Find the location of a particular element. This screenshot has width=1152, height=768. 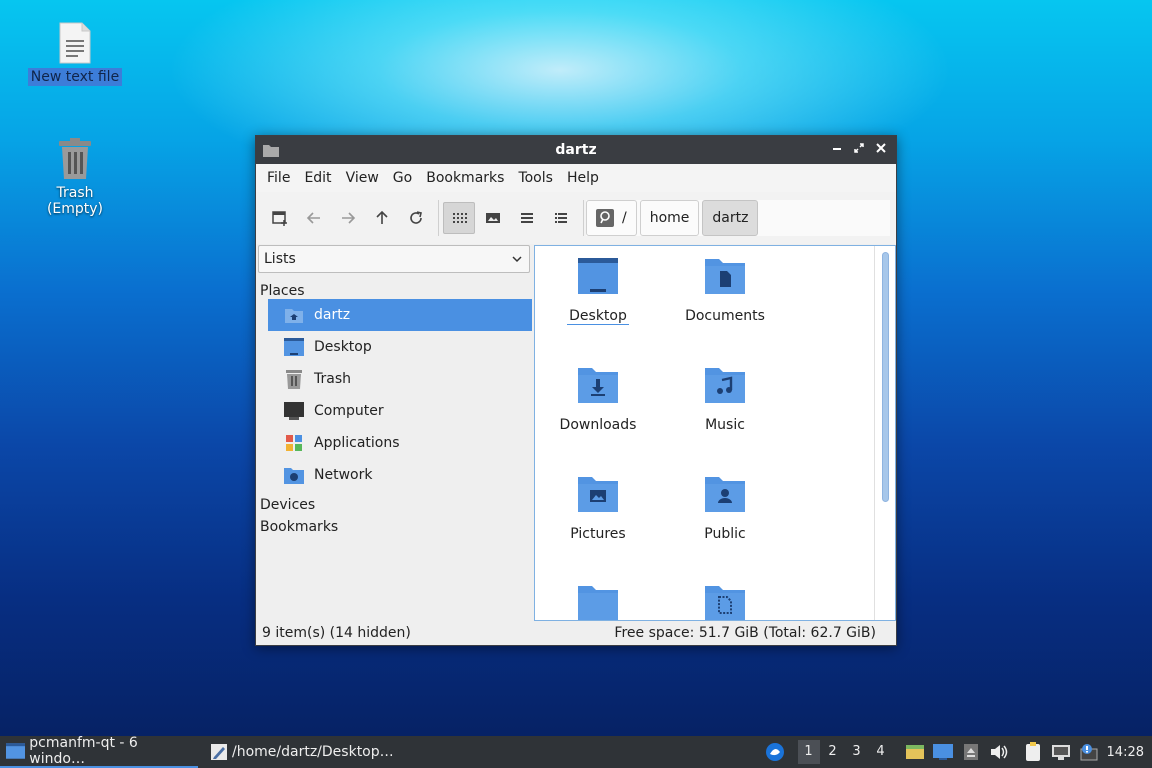

network-folder-icon is located at coordinates (294, 475).